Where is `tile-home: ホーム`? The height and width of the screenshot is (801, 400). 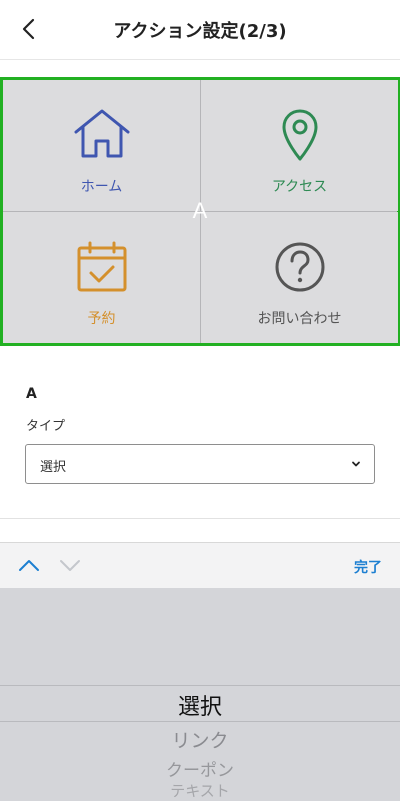
tile-home: ホーム is located at coordinates (101, 145).